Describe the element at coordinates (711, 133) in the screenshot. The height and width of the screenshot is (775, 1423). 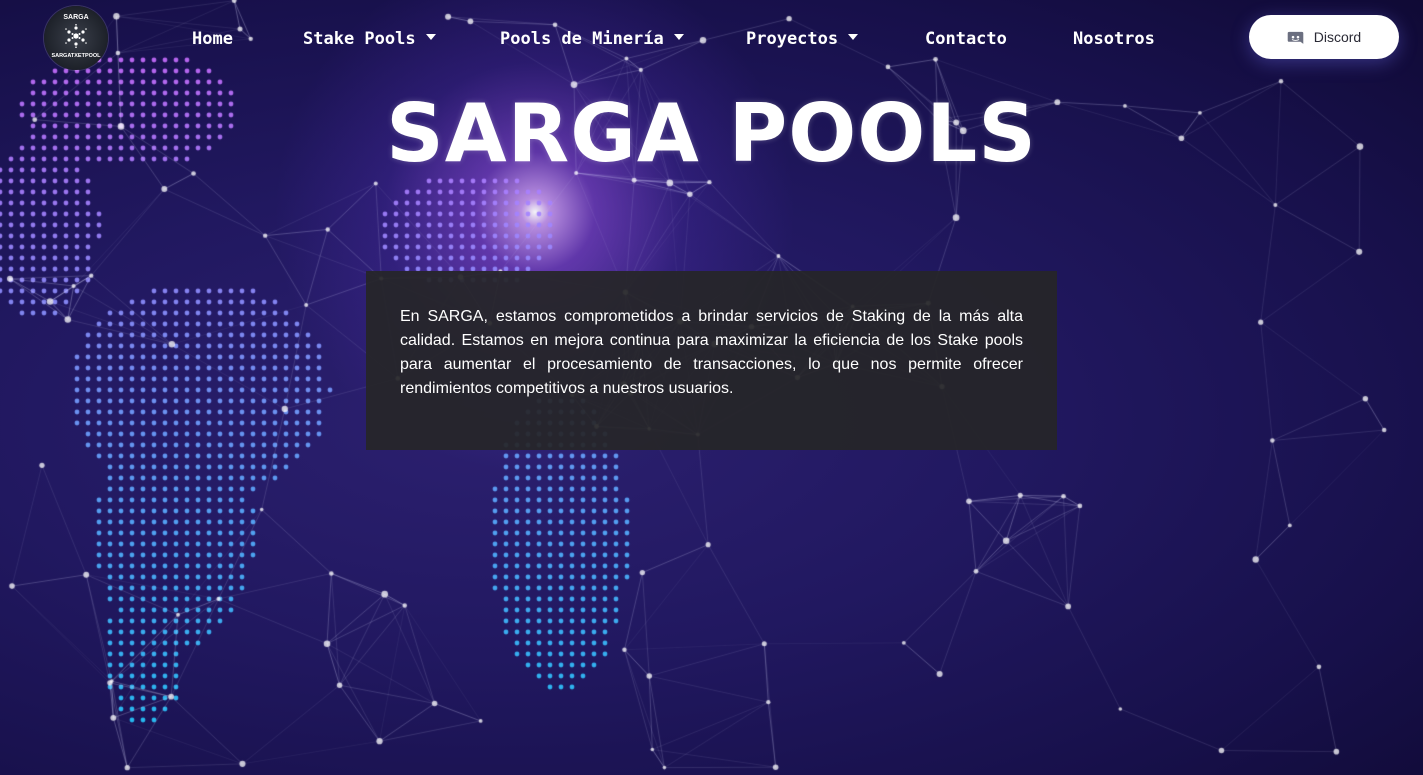
I see `hero-title: SARGA POOLS` at that location.